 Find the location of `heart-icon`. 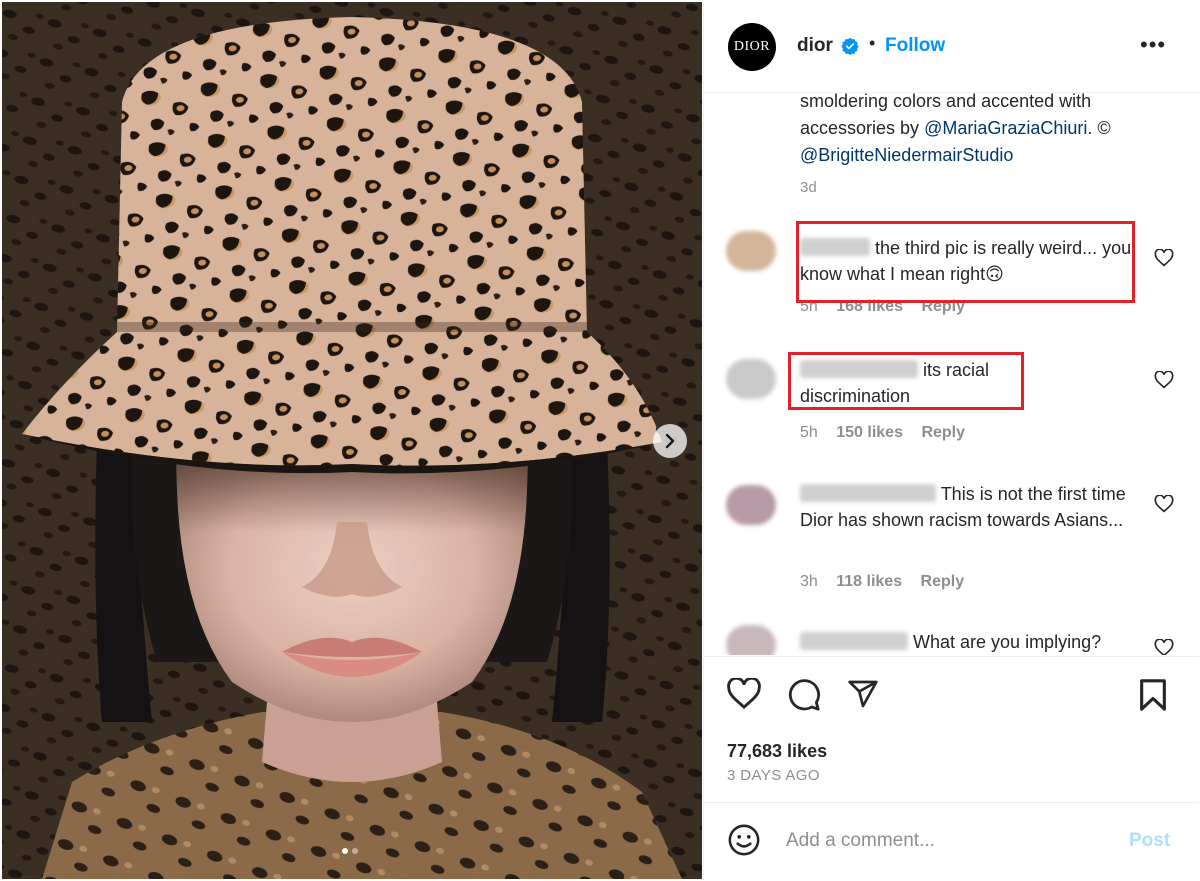

heart-icon is located at coordinates (744, 694).